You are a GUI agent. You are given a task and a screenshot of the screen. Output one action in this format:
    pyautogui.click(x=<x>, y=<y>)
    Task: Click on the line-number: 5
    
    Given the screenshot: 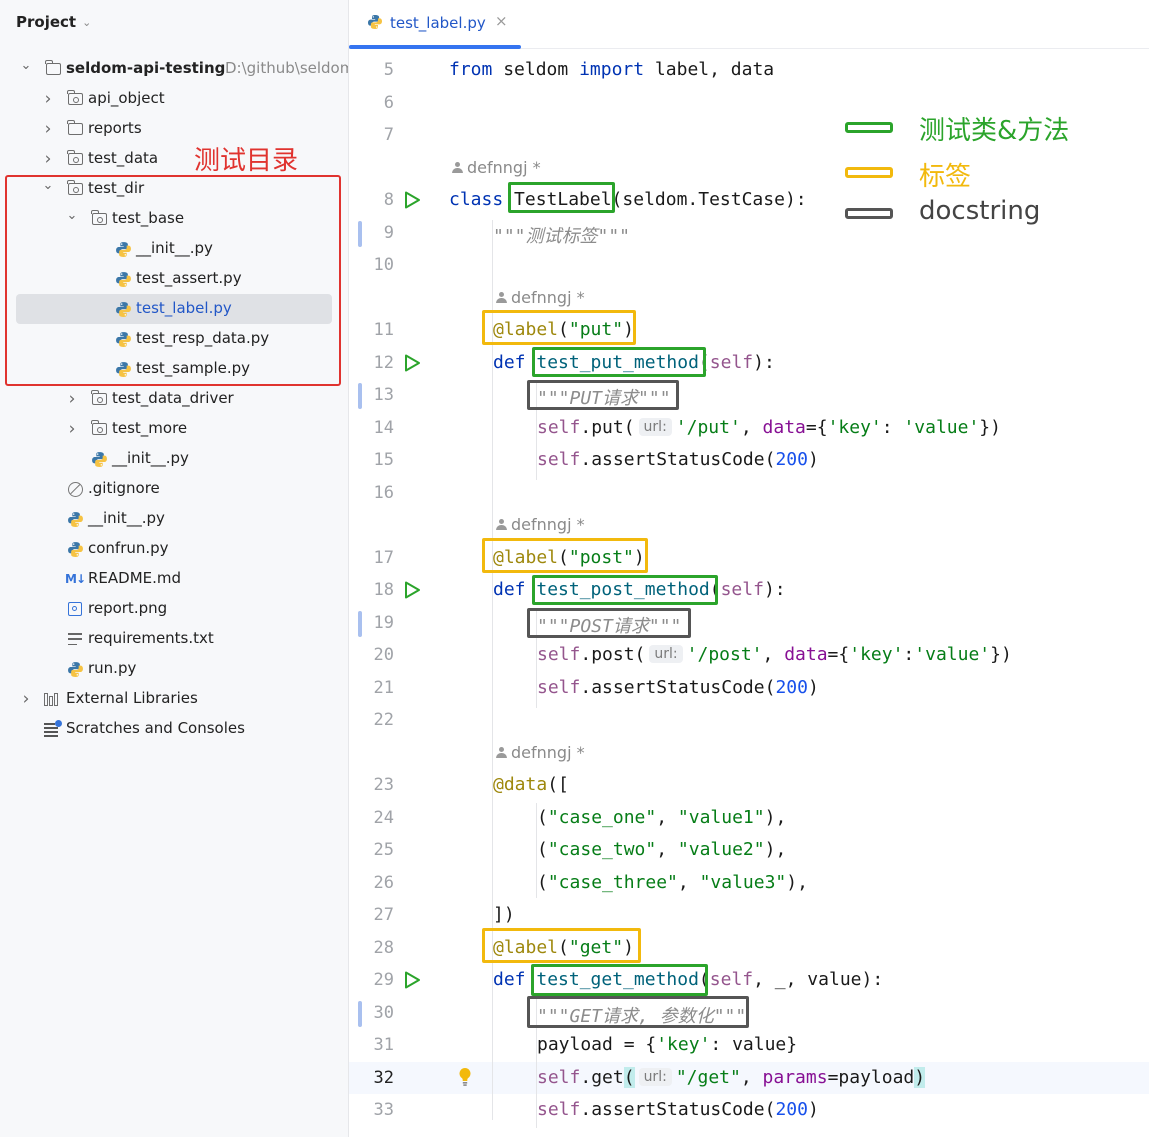 What is the action you would take?
    pyautogui.click(x=388, y=70)
    